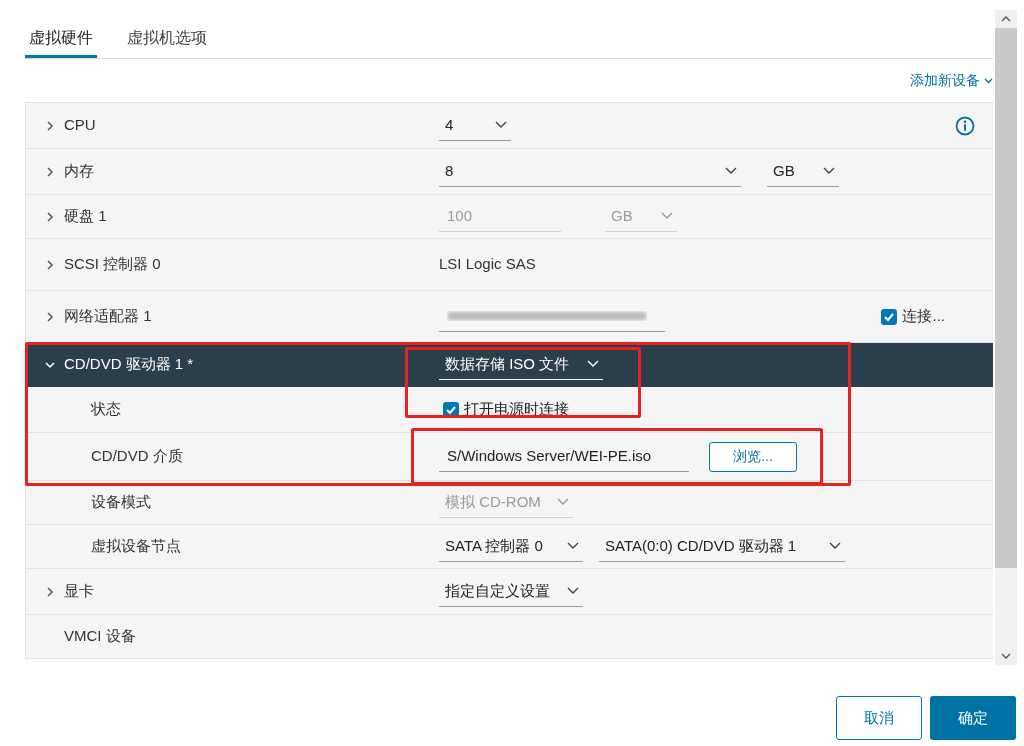 This screenshot has width=1024, height=746. I want to click on input-field: S/Windows Server/WEI-PE.iso, so click(564, 456).